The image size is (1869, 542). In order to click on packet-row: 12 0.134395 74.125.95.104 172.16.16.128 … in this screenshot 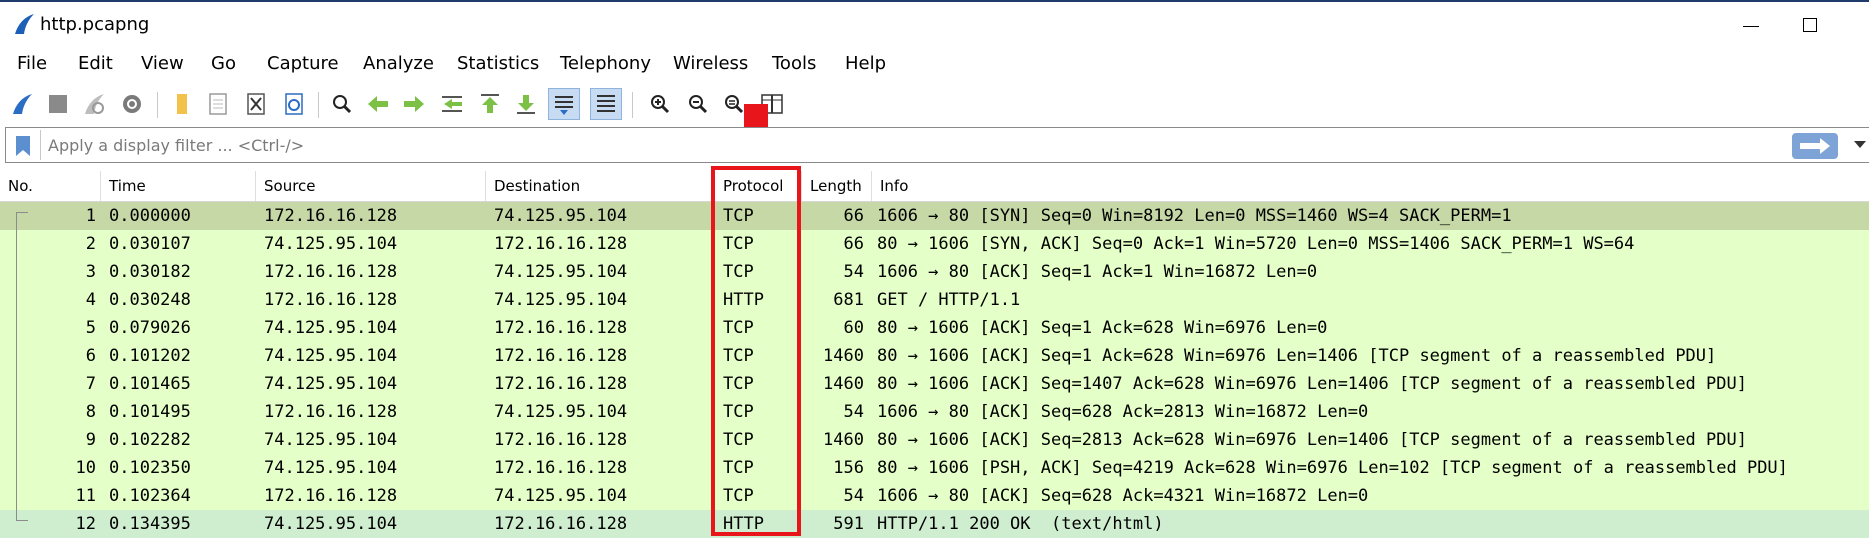, I will do `click(934, 524)`.